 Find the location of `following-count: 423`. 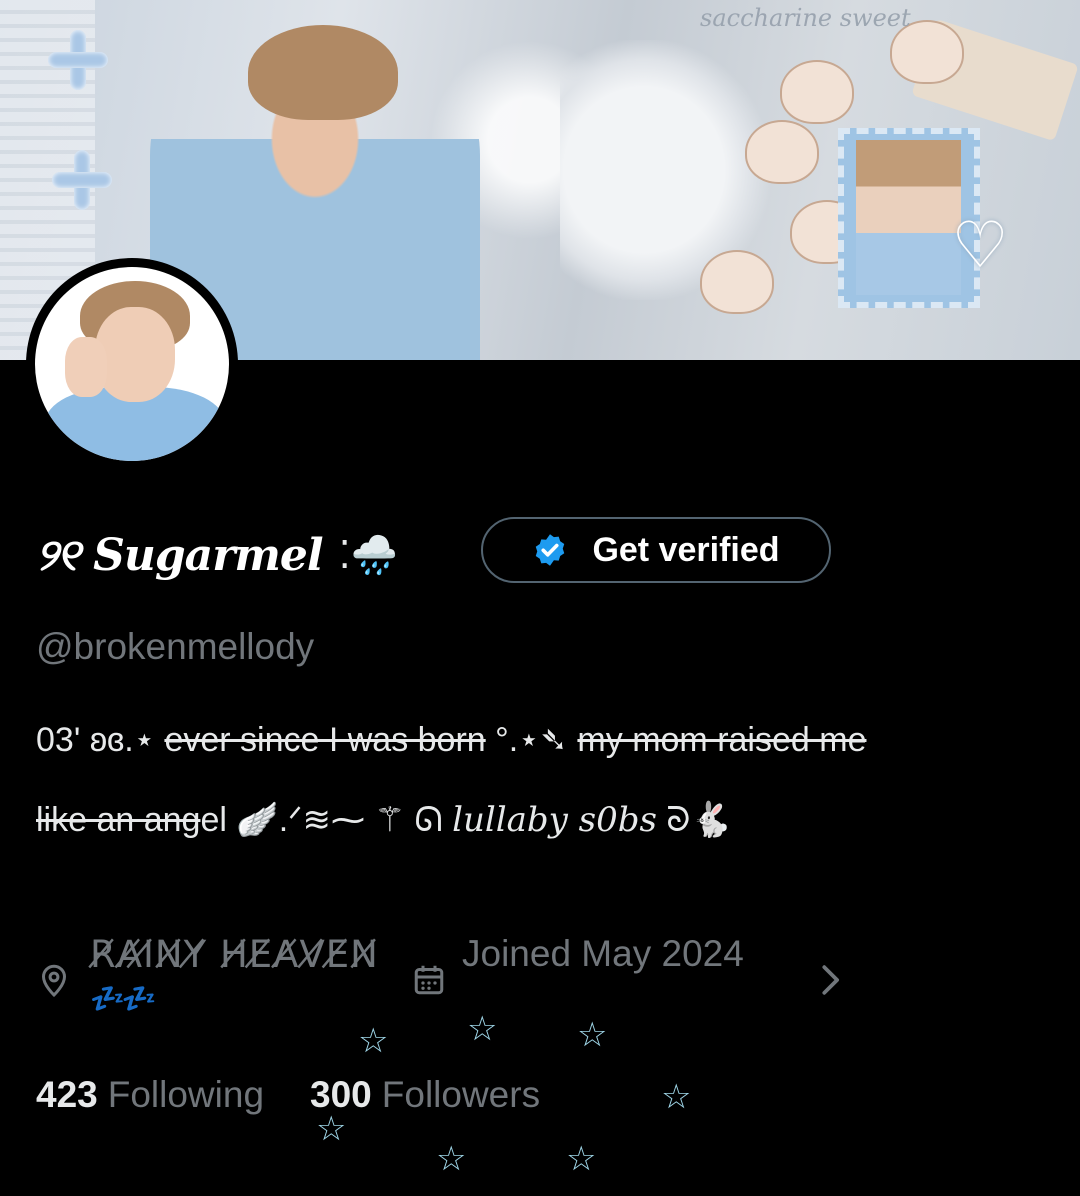

following-count: 423 is located at coordinates (67, 1094).